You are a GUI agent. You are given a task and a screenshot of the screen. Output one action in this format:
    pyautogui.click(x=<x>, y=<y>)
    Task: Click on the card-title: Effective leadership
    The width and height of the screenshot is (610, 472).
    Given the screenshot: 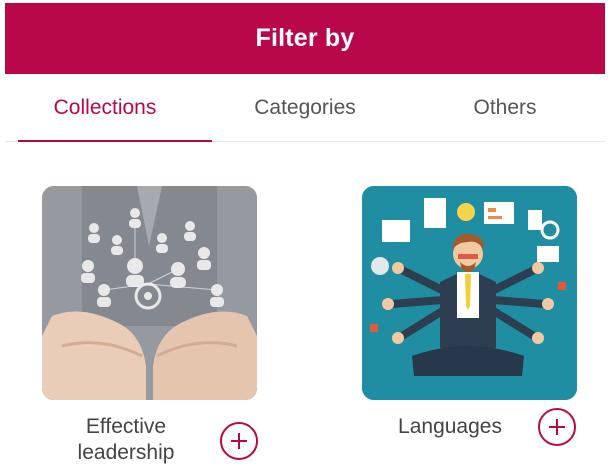 What is the action you would take?
    pyautogui.click(x=126, y=440)
    